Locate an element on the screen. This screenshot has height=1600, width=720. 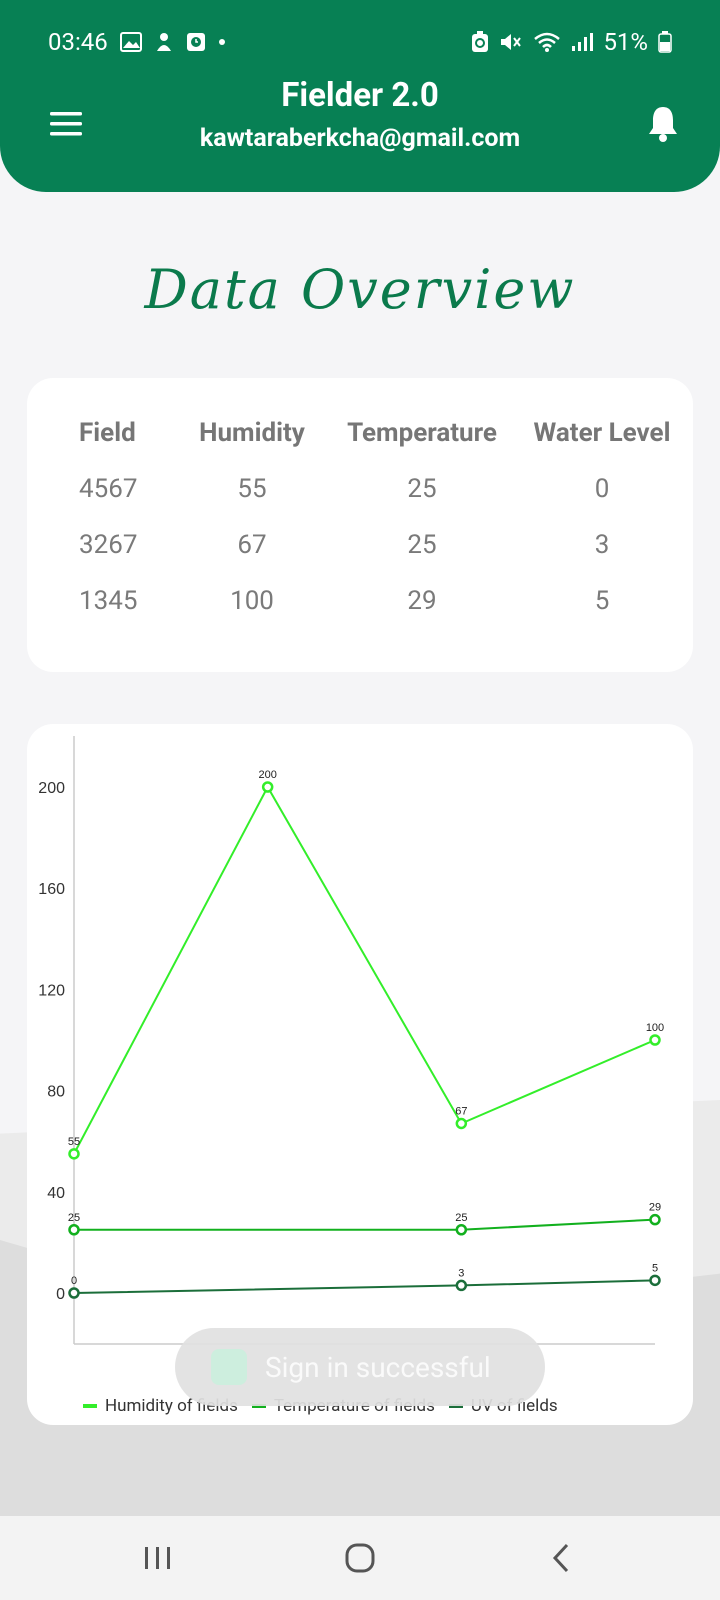
data-label: 67 is located at coordinates (461, 1111).